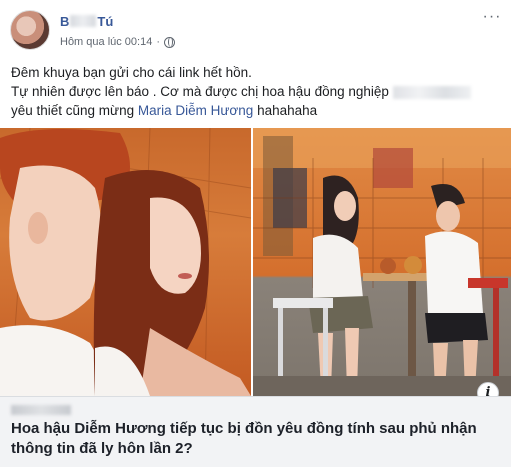  Describe the element at coordinates (41, 410) in the screenshot. I see `link-domain-redacted` at that location.